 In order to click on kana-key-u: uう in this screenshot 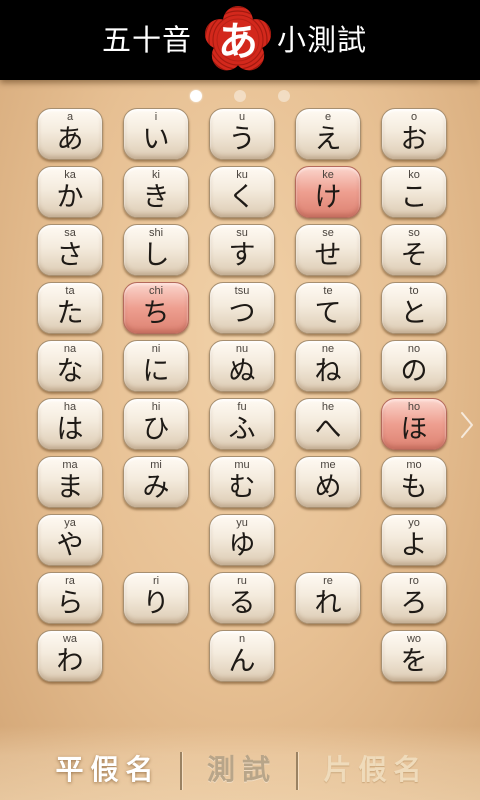, I will do `click(242, 134)`.